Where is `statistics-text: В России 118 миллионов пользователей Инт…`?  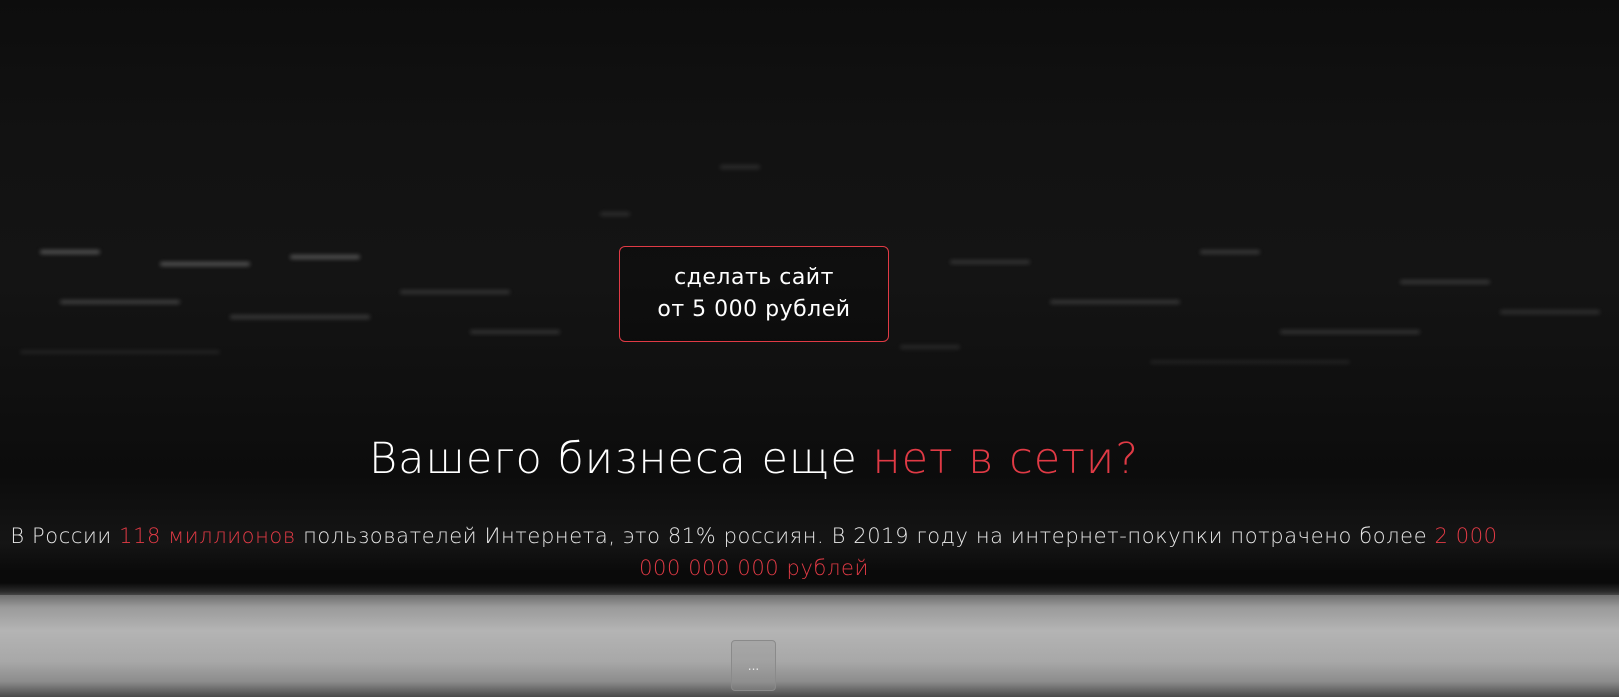
statistics-text: В России 118 миллионов пользователей Инт… is located at coordinates (758, 552).